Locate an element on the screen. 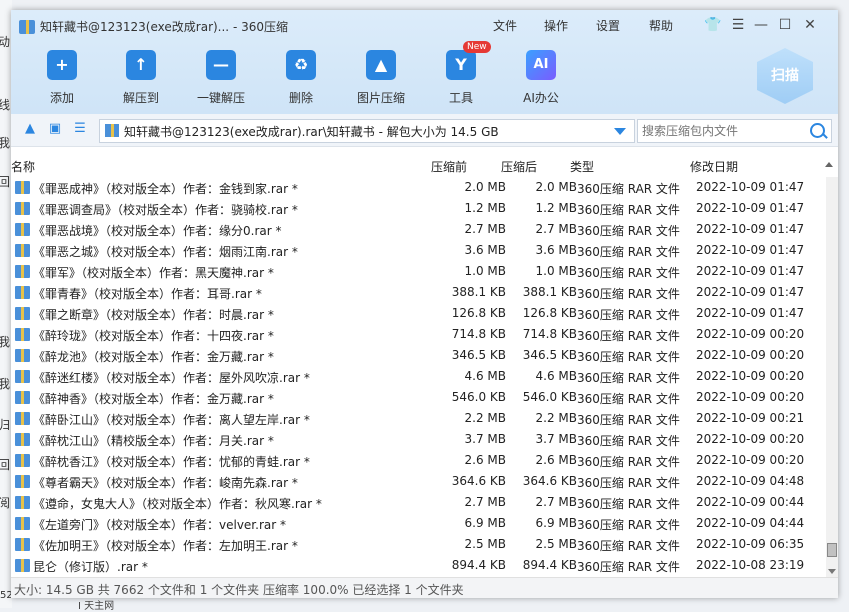 Image resolution: width=849 pixels, height=612 pixels. archive-icon is located at coordinates (27, 27).